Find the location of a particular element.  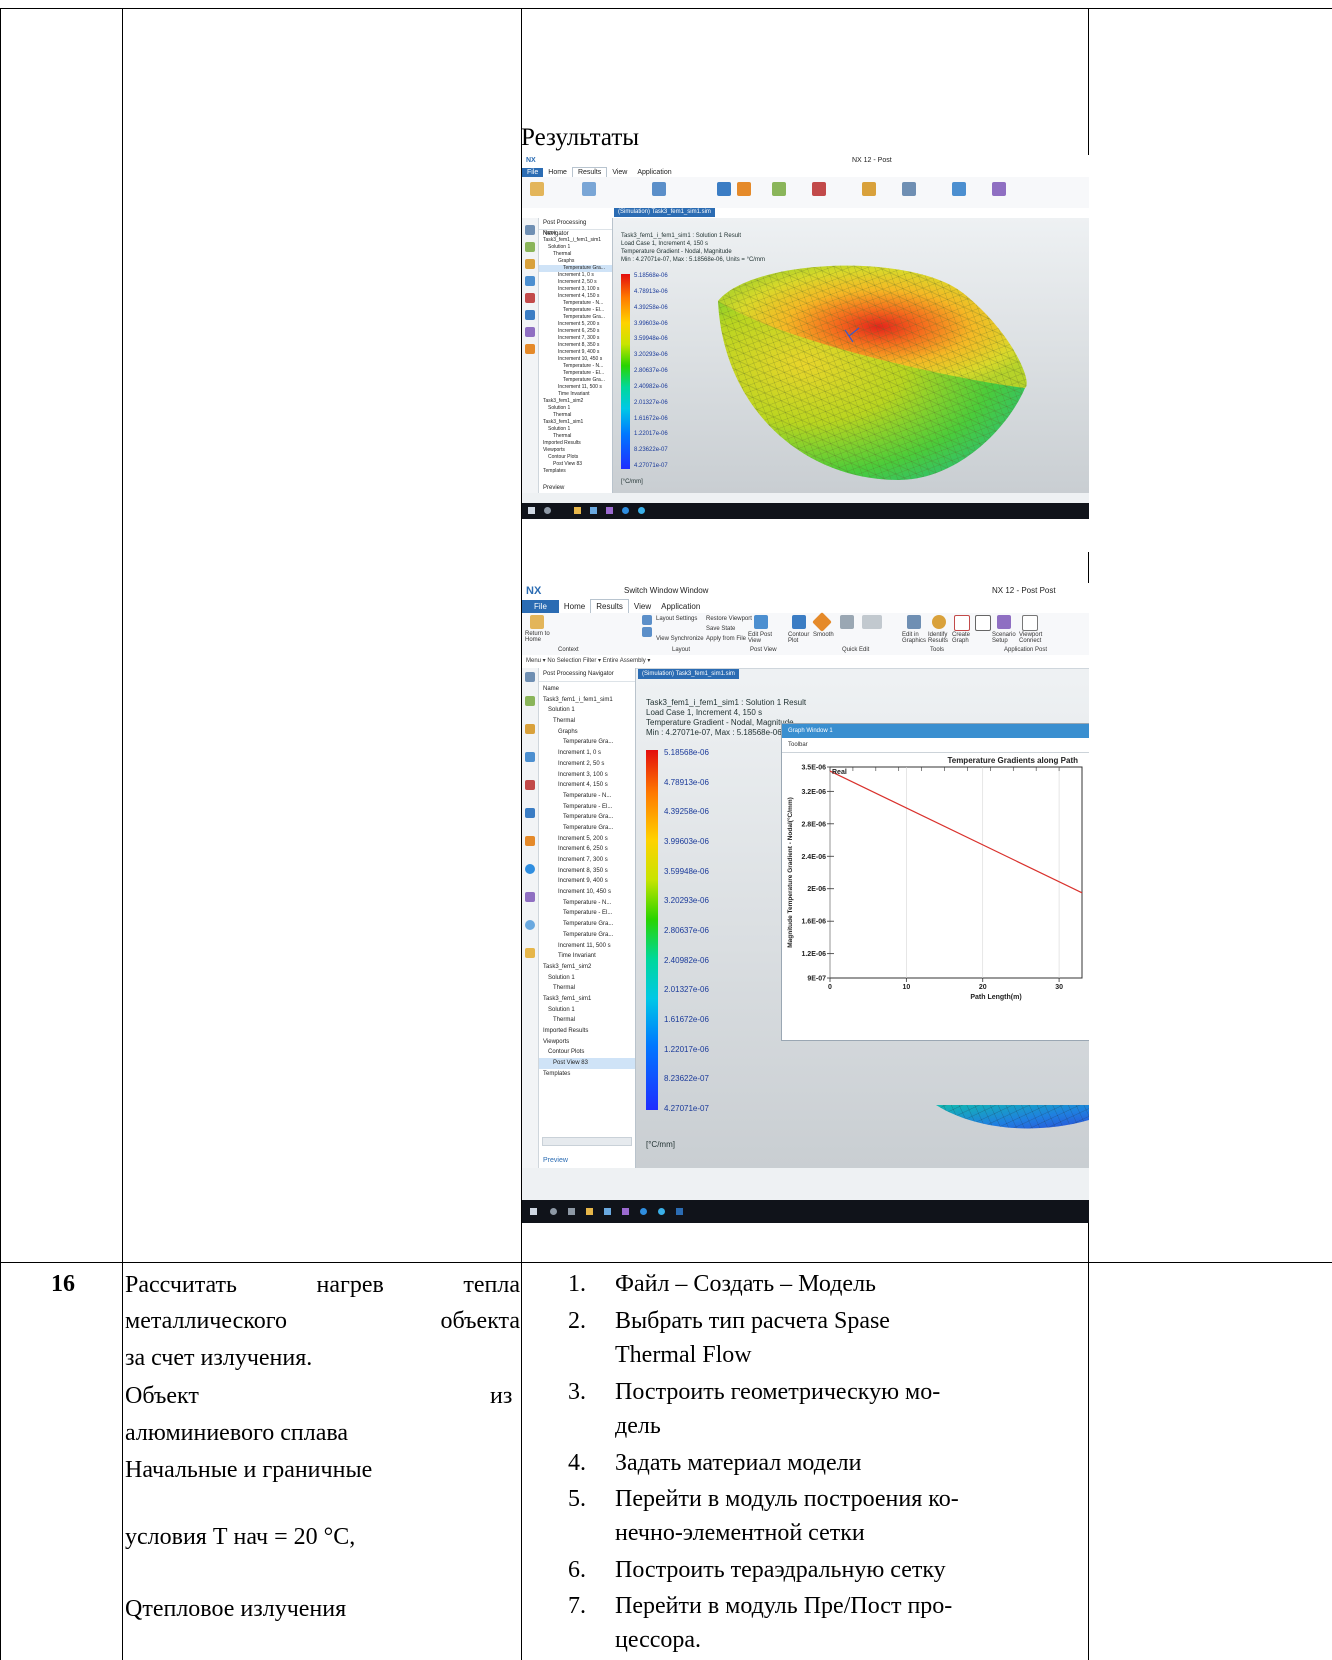

navigator-scrollbar is located at coordinates (587, 1141).